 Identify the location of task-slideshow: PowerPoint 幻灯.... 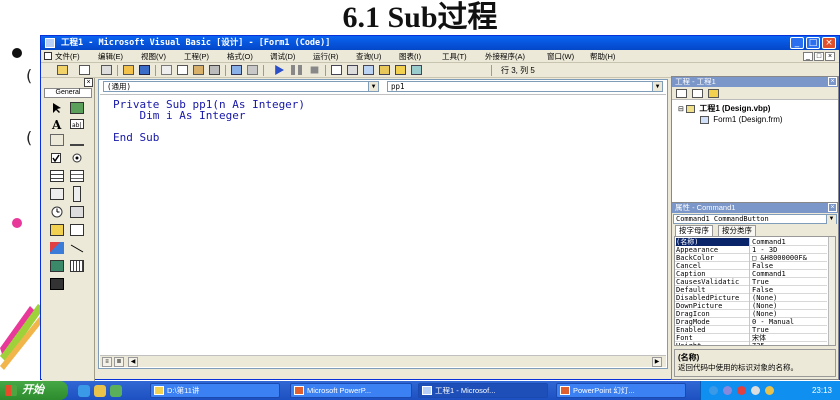
(621, 390).